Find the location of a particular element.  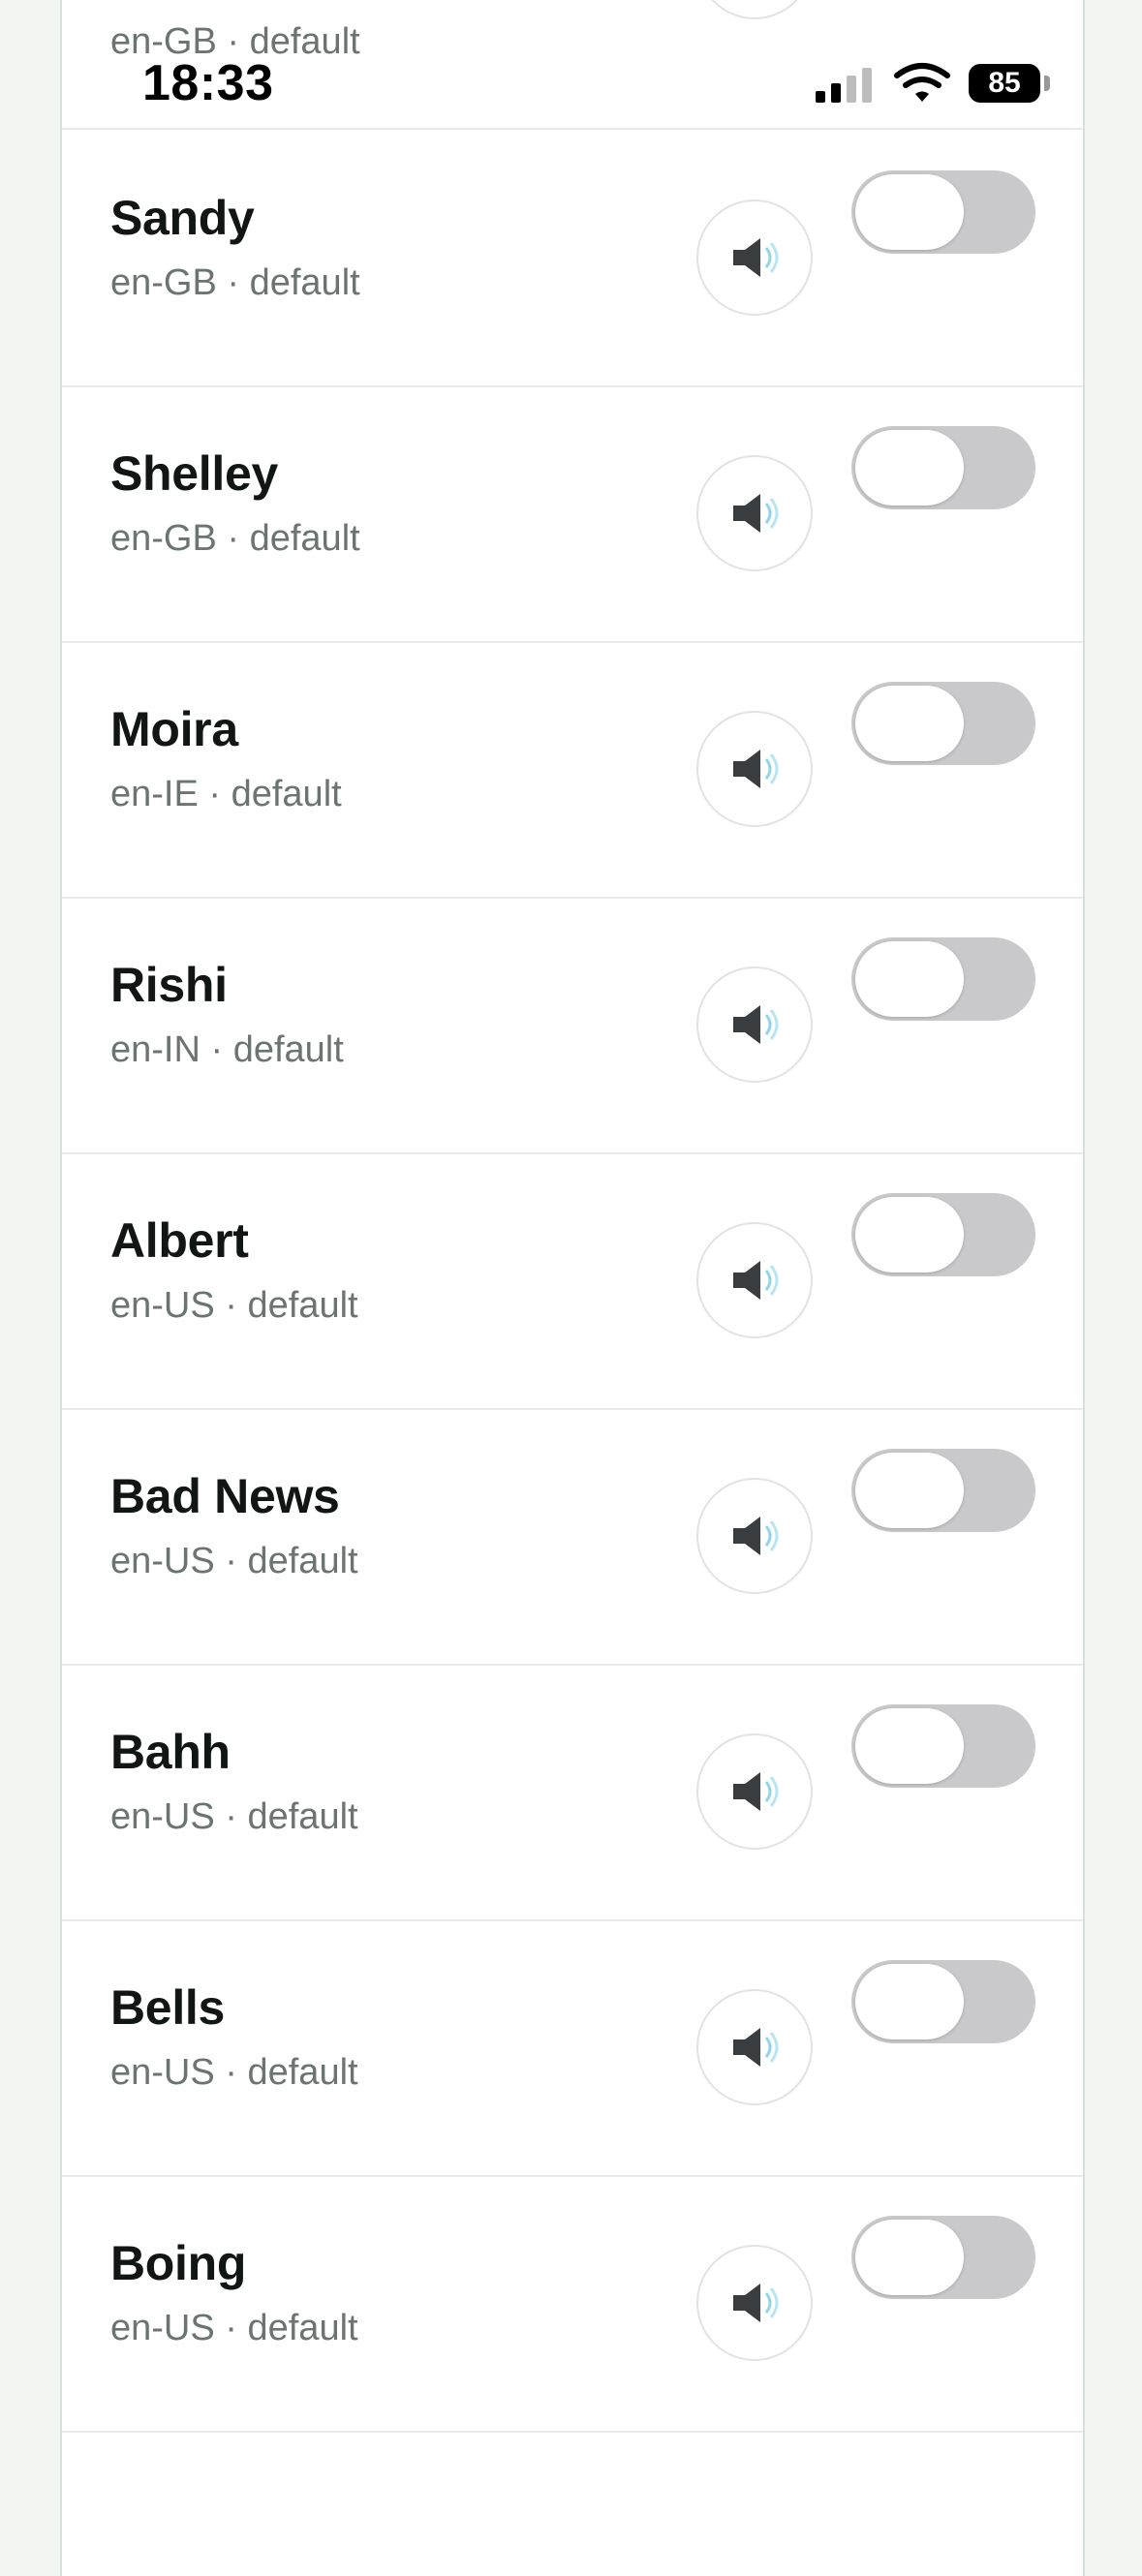

voice-row: Rishi en-IN · default is located at coordinates (572, 1026).